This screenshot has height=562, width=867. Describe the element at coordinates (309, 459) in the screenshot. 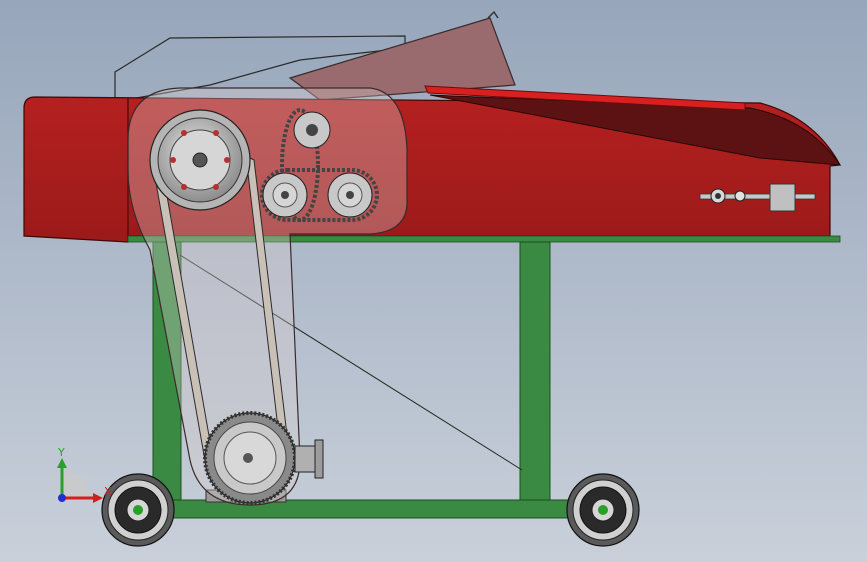

I see `motor-flange` at that location.